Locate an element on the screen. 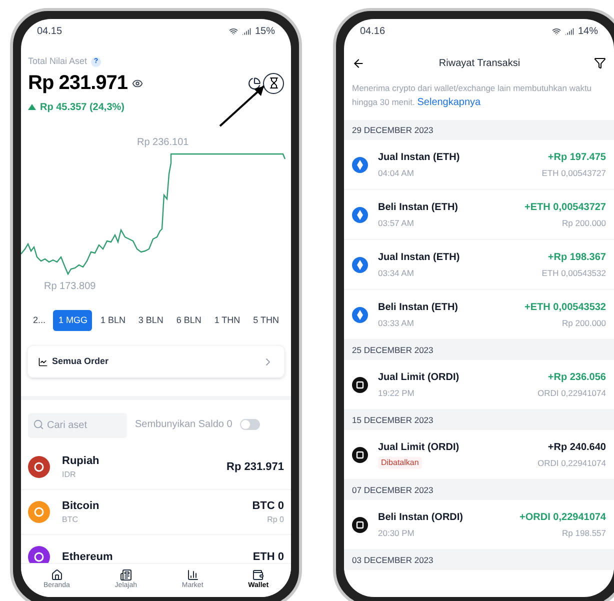  history-button is located at coordinates (273, 83).